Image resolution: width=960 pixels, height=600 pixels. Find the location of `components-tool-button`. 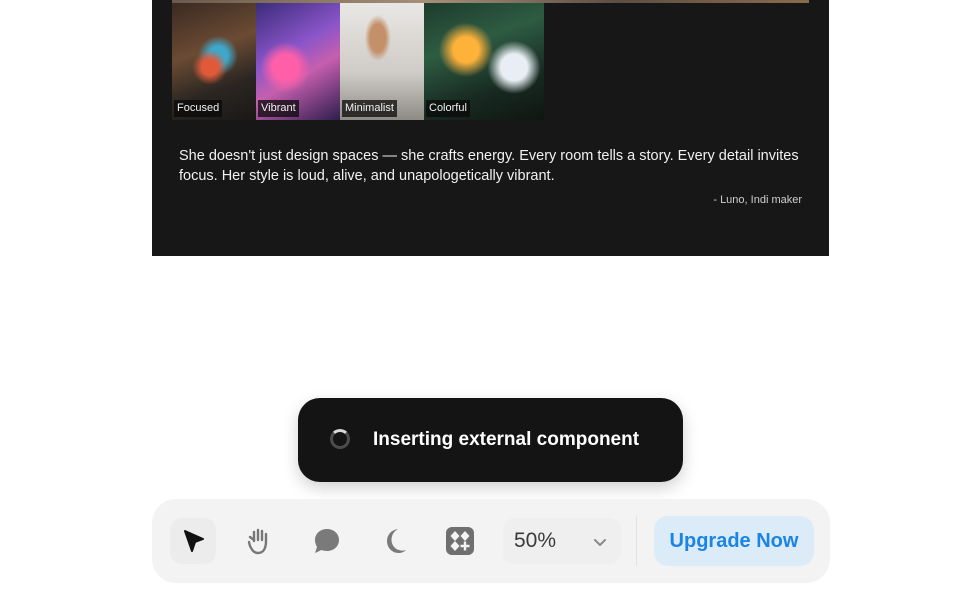

components-tool-button is located at coordinates (460, 541).